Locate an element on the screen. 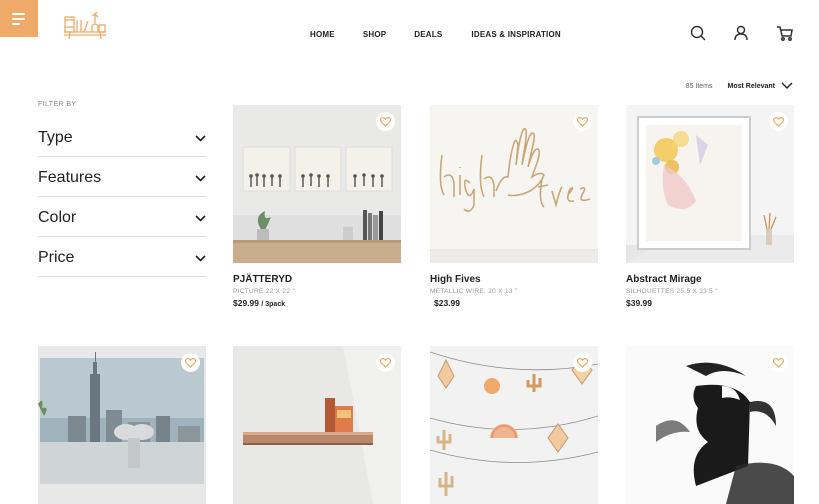  product-description: SILHOUETTES 25.5 X 33.5 " is located at coordinates (672, 291).